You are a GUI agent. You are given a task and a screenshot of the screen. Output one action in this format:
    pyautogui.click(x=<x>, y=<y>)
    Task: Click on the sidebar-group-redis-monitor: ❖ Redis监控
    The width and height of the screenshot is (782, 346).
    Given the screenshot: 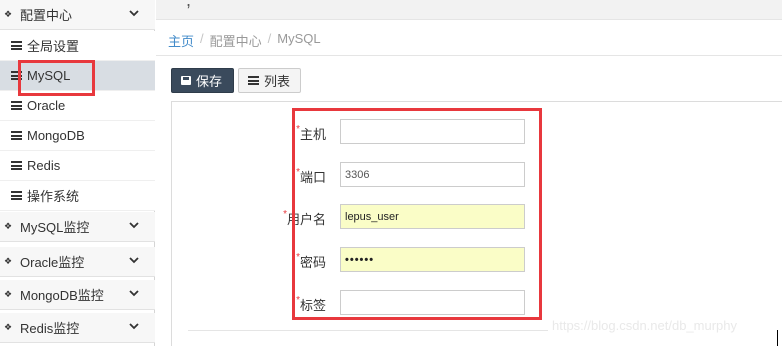 What is the action you would take?
    pyautogui.click(x=77, y=328)
    